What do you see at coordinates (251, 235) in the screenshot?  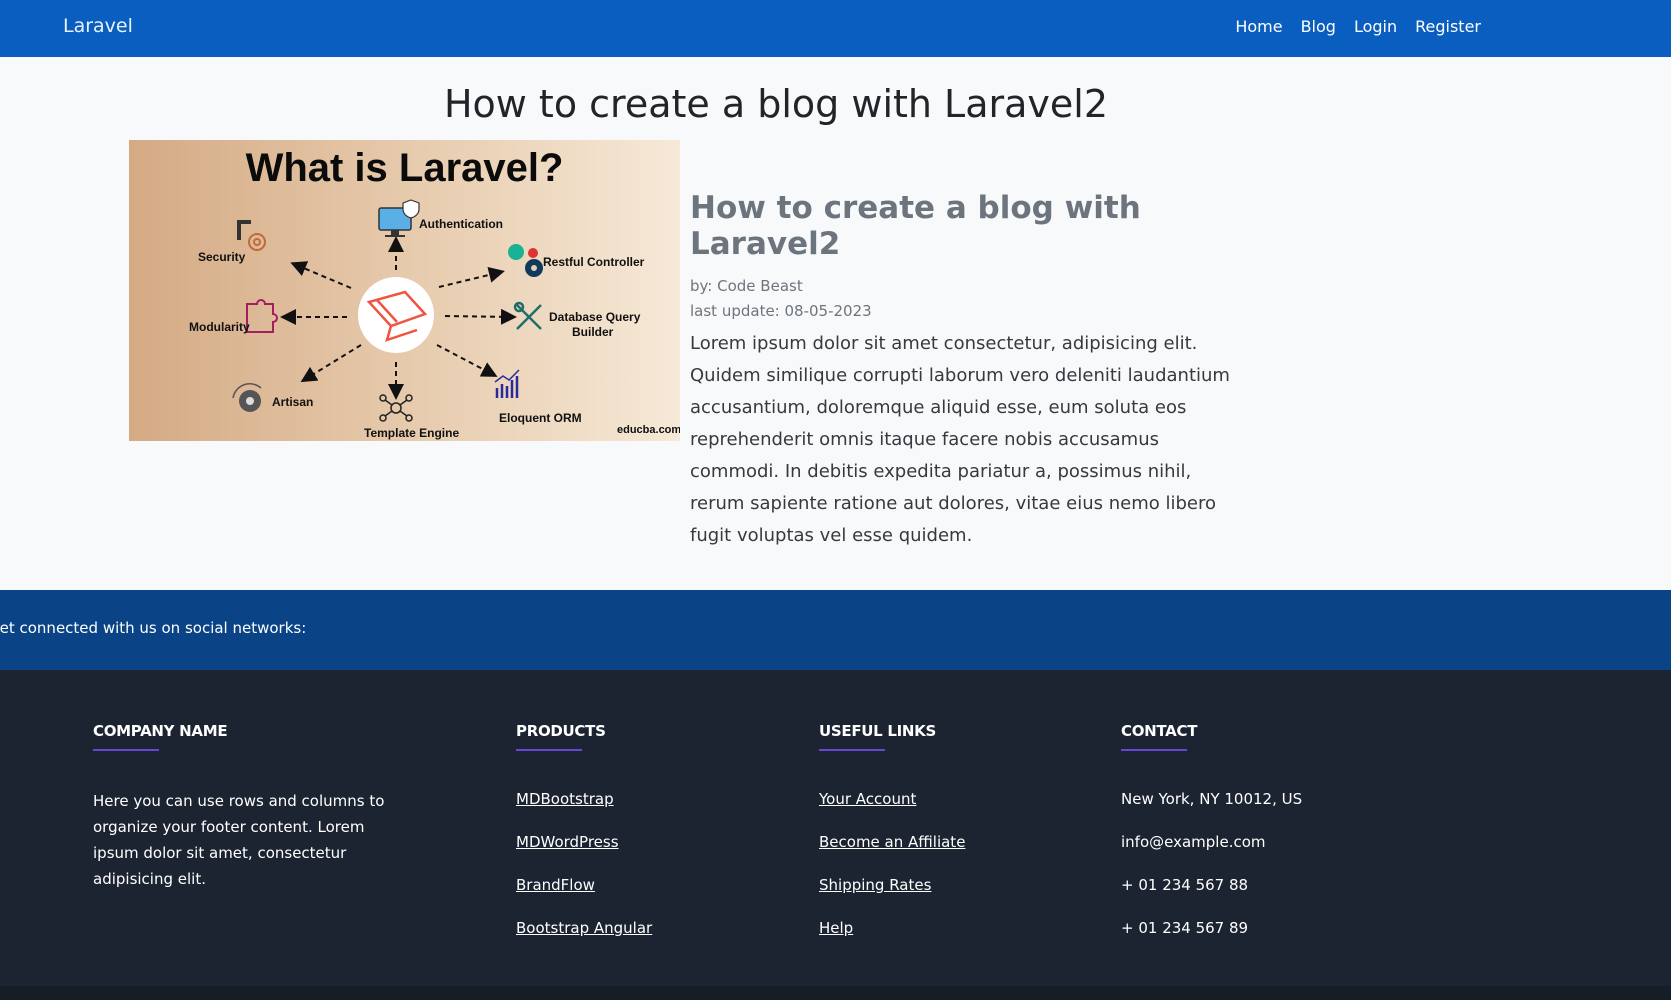 I see `gear-icon` at bounding box center [251, 235].